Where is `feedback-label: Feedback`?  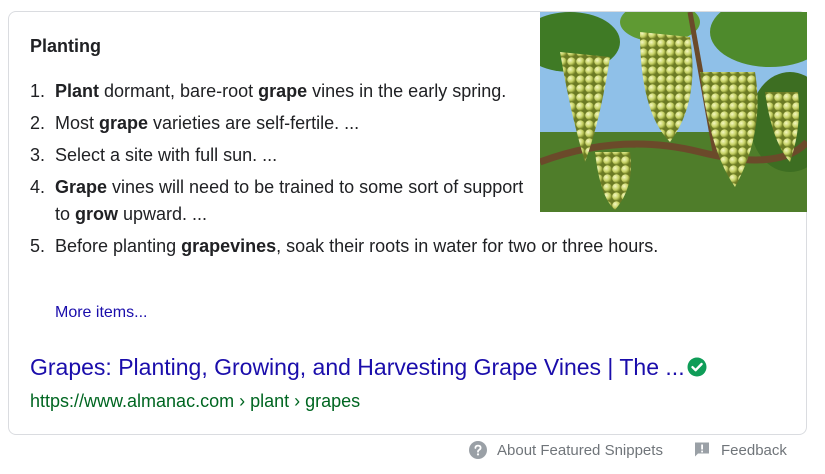 feedback-label: Feedback is located at coordinates (754, 450).